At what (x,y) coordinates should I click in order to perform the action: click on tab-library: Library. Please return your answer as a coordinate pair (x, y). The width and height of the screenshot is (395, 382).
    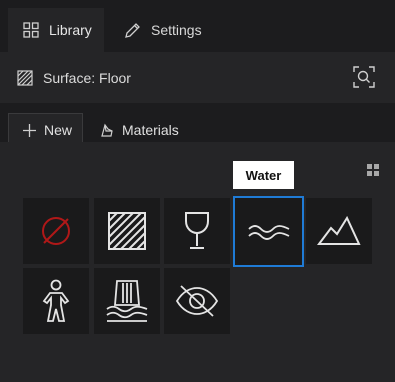
    Looking at the image, I should click on (56, 30).